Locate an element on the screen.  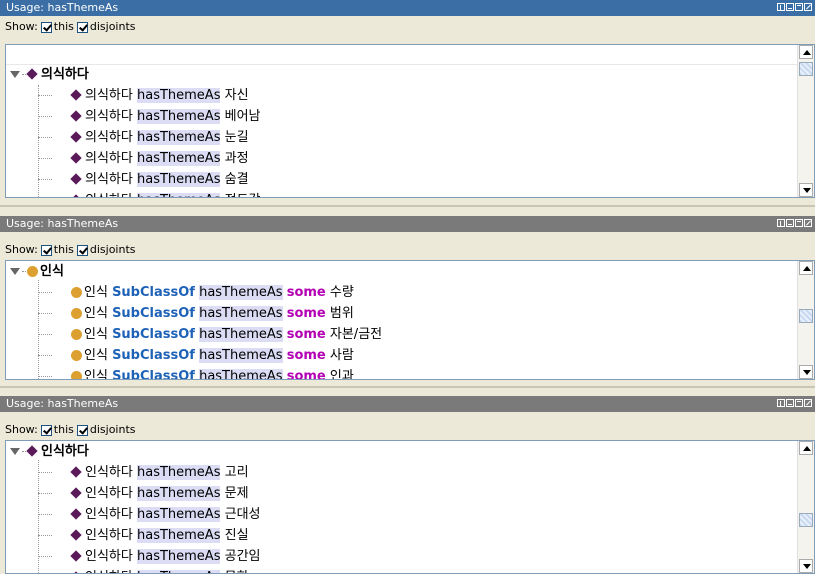
panel-1-show-bar: Show: this disjoints is located at coordinates (68, 27).